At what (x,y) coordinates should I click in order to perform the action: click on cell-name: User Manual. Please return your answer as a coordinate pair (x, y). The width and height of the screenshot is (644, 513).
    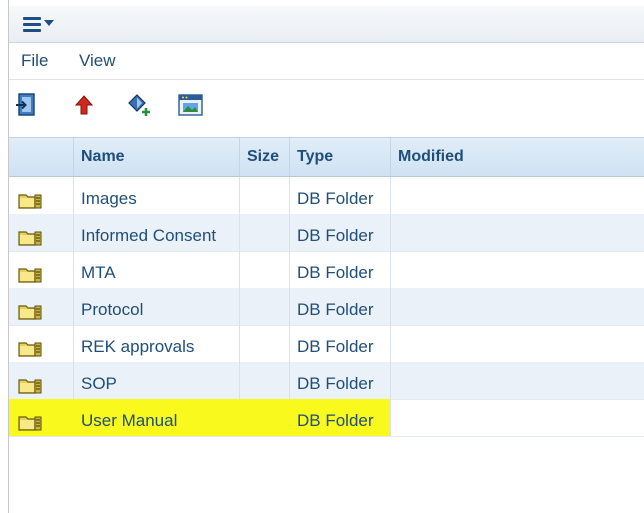
    Looking at the image, I should click on (157, 417).